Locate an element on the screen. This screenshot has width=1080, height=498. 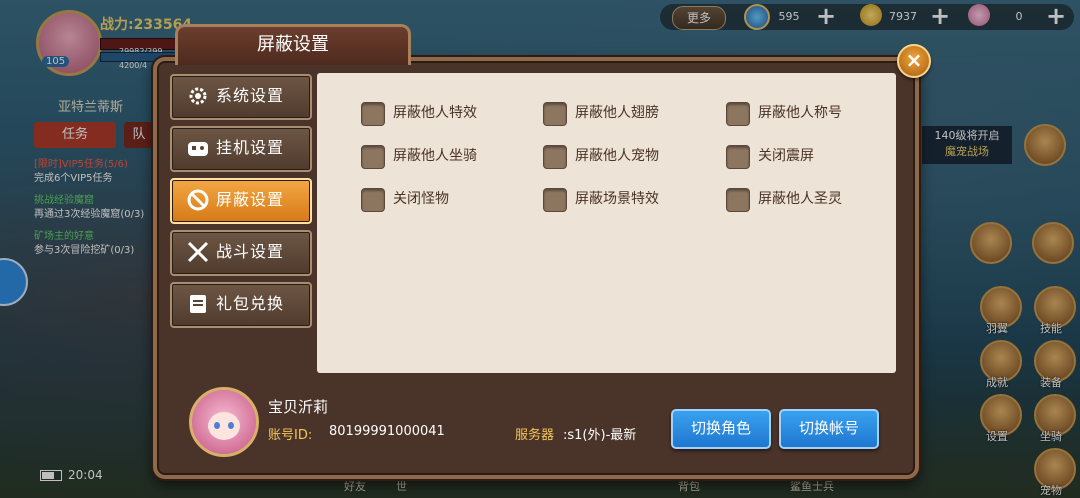
nav-idle-settings: 挂机设置 is located at coordinates (241, 149).